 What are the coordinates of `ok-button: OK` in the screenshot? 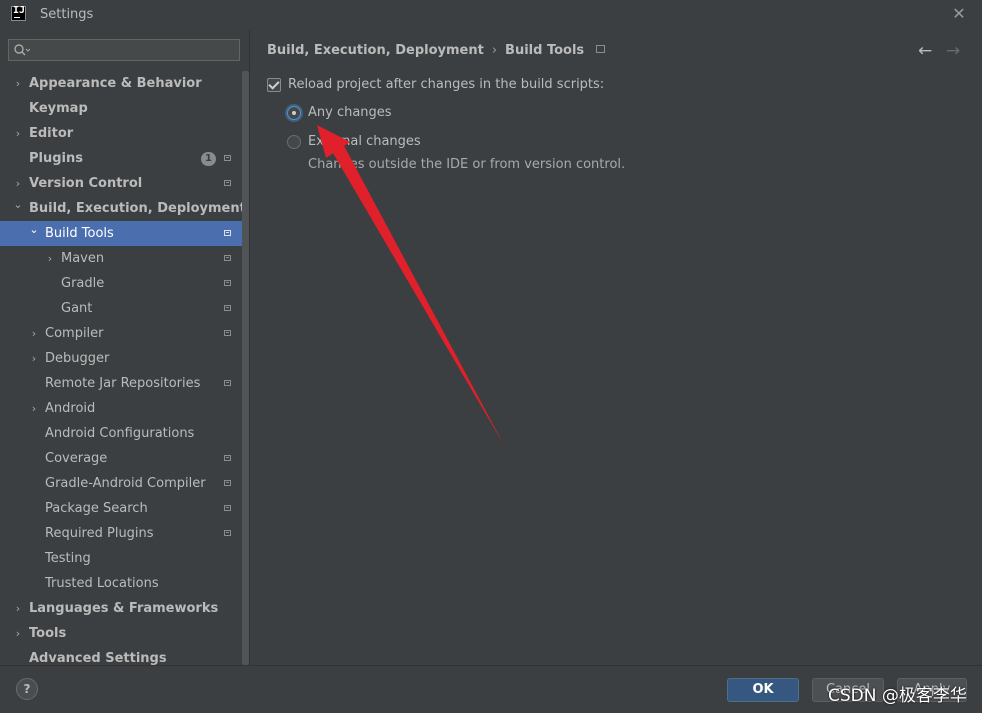 It's located at (763, 690).